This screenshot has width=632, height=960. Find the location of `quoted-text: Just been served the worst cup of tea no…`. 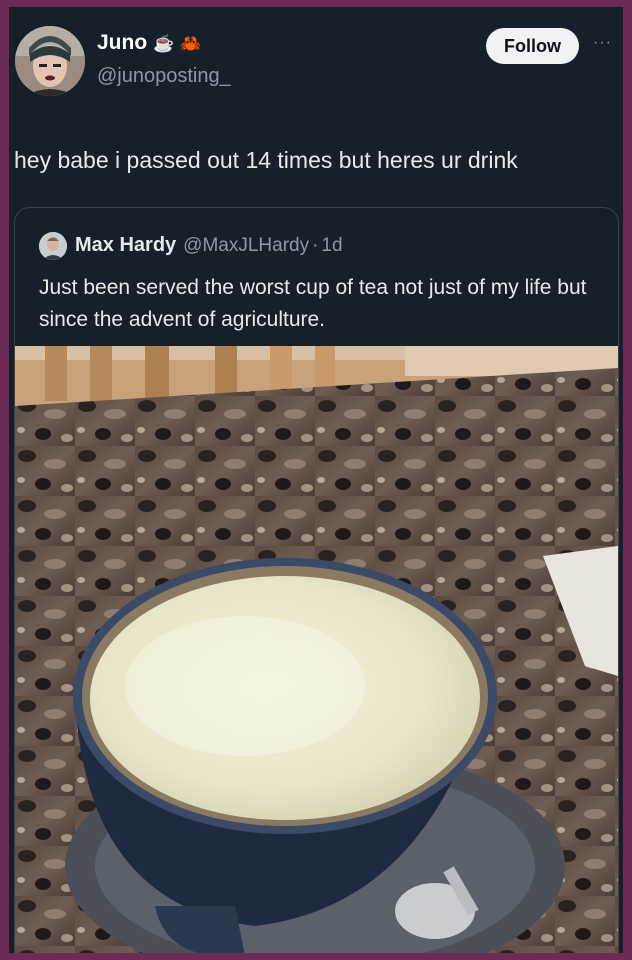

quoted-text: Just been served the worst cup of tea no… is located at coordinates (313, 303).